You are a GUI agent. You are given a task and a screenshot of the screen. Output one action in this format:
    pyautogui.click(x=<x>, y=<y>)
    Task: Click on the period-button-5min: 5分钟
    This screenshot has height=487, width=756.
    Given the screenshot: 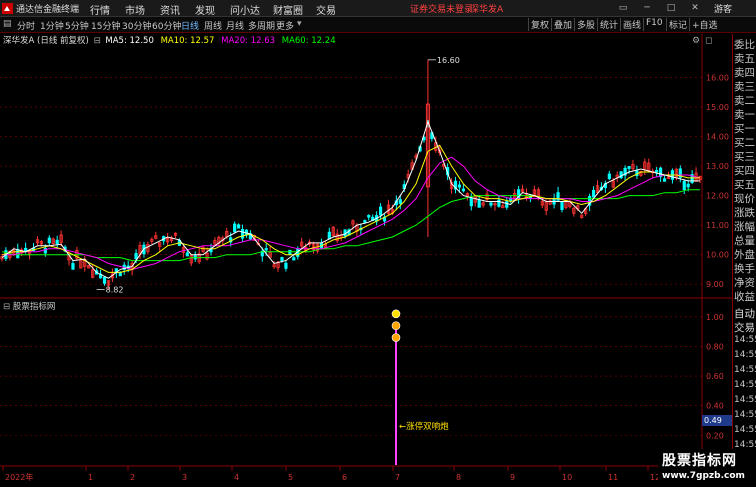 What is the action you would take?
    pyautogui.click(x=77, y=25)
    